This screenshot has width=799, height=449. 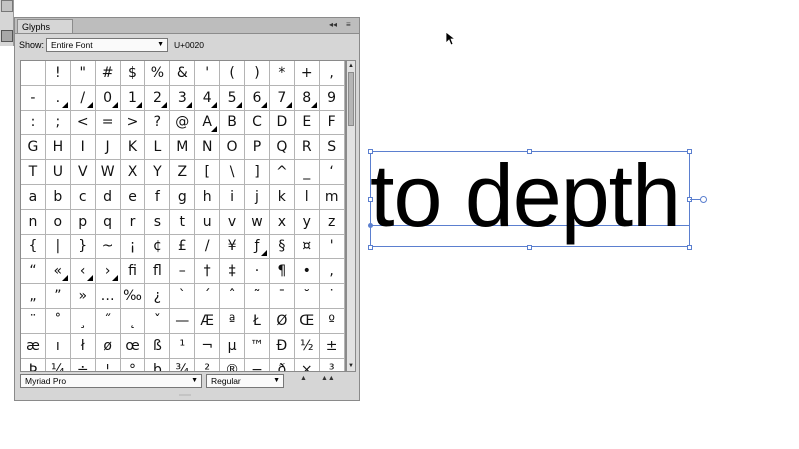 I want to click on glyph-cell: ‰, so click(x=133, y=296).